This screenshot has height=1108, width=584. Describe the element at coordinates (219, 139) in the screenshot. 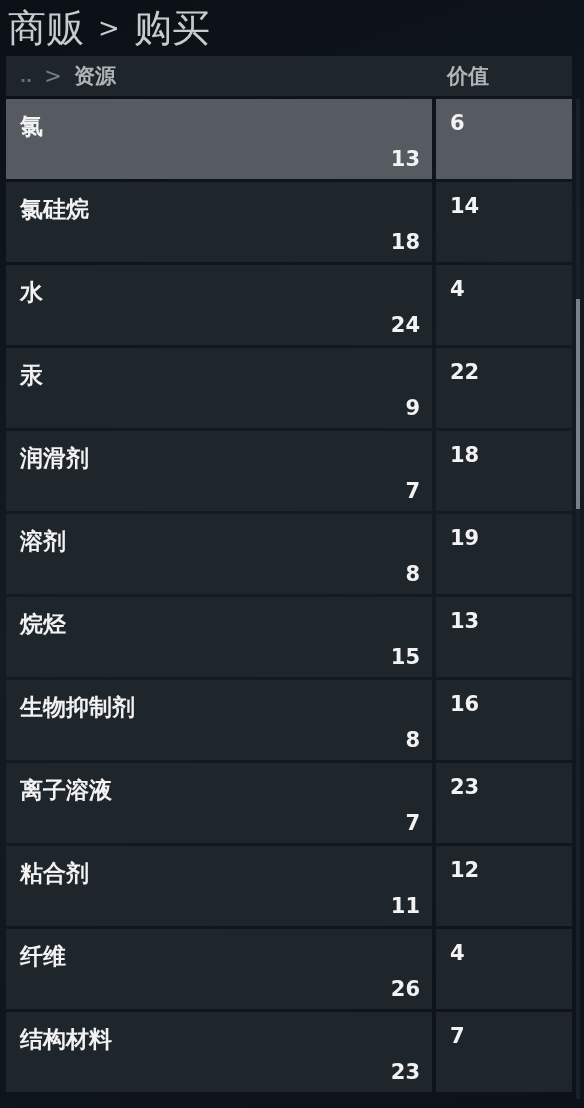

I see `item-cell: 氯 13` at that location.